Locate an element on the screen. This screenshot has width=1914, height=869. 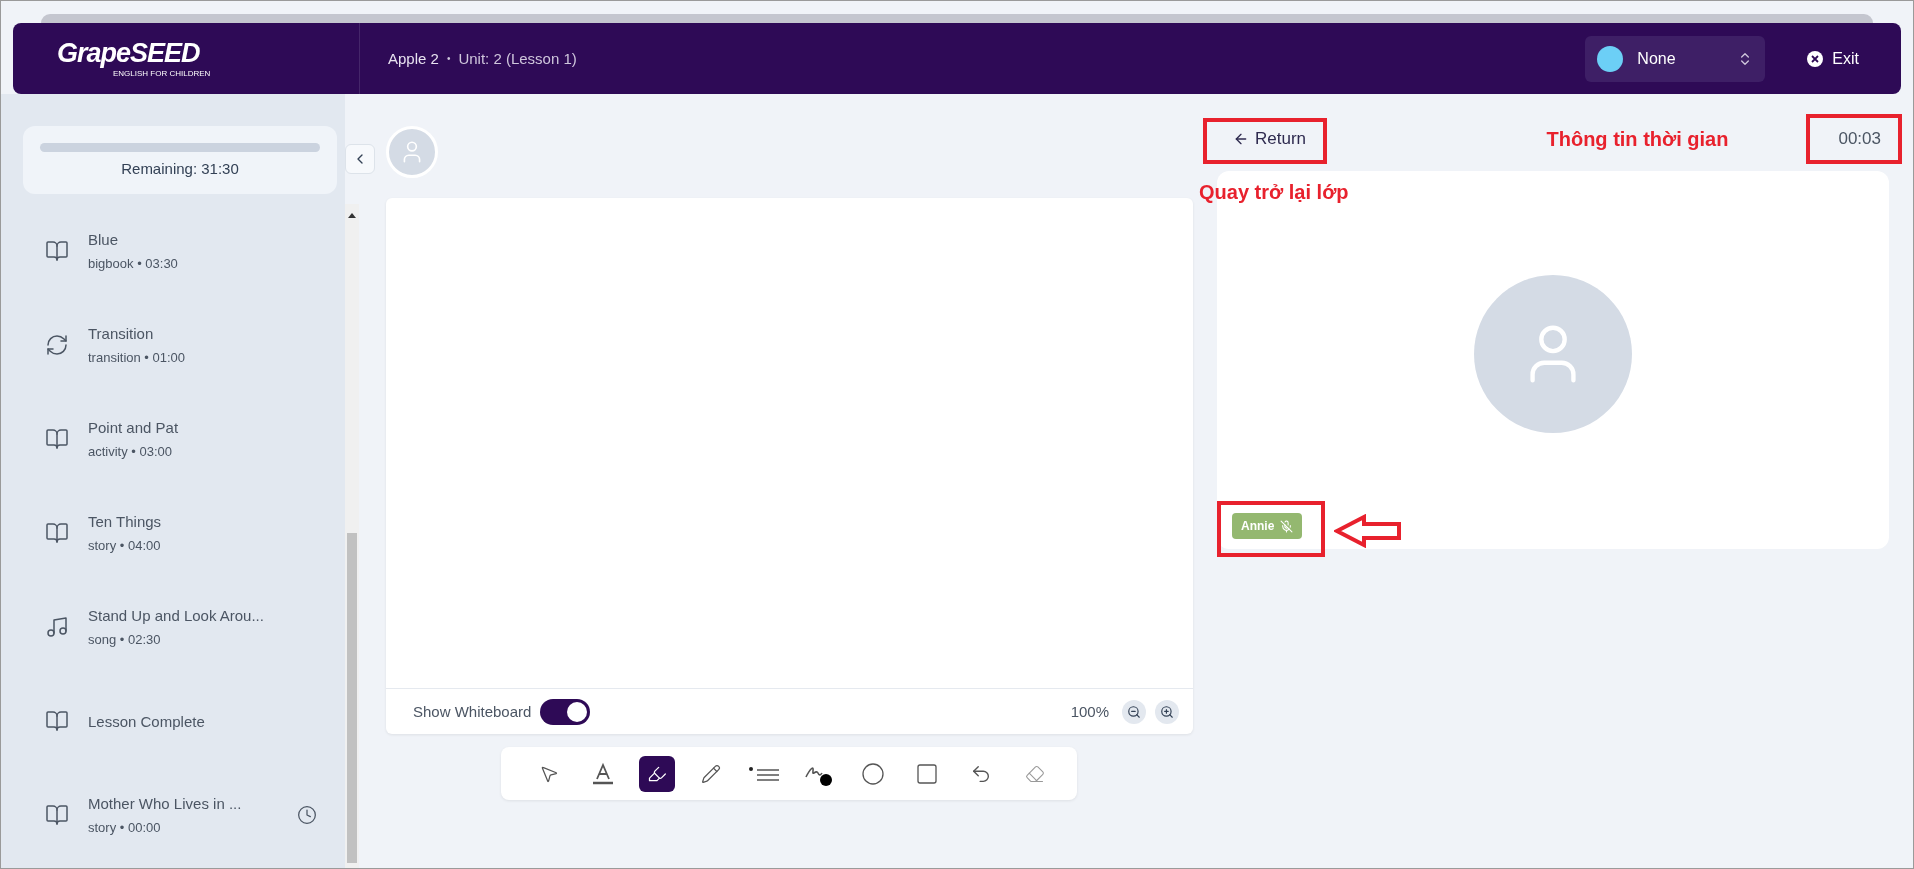
course-name: Apple 2 is located at coordinates (413, 58).